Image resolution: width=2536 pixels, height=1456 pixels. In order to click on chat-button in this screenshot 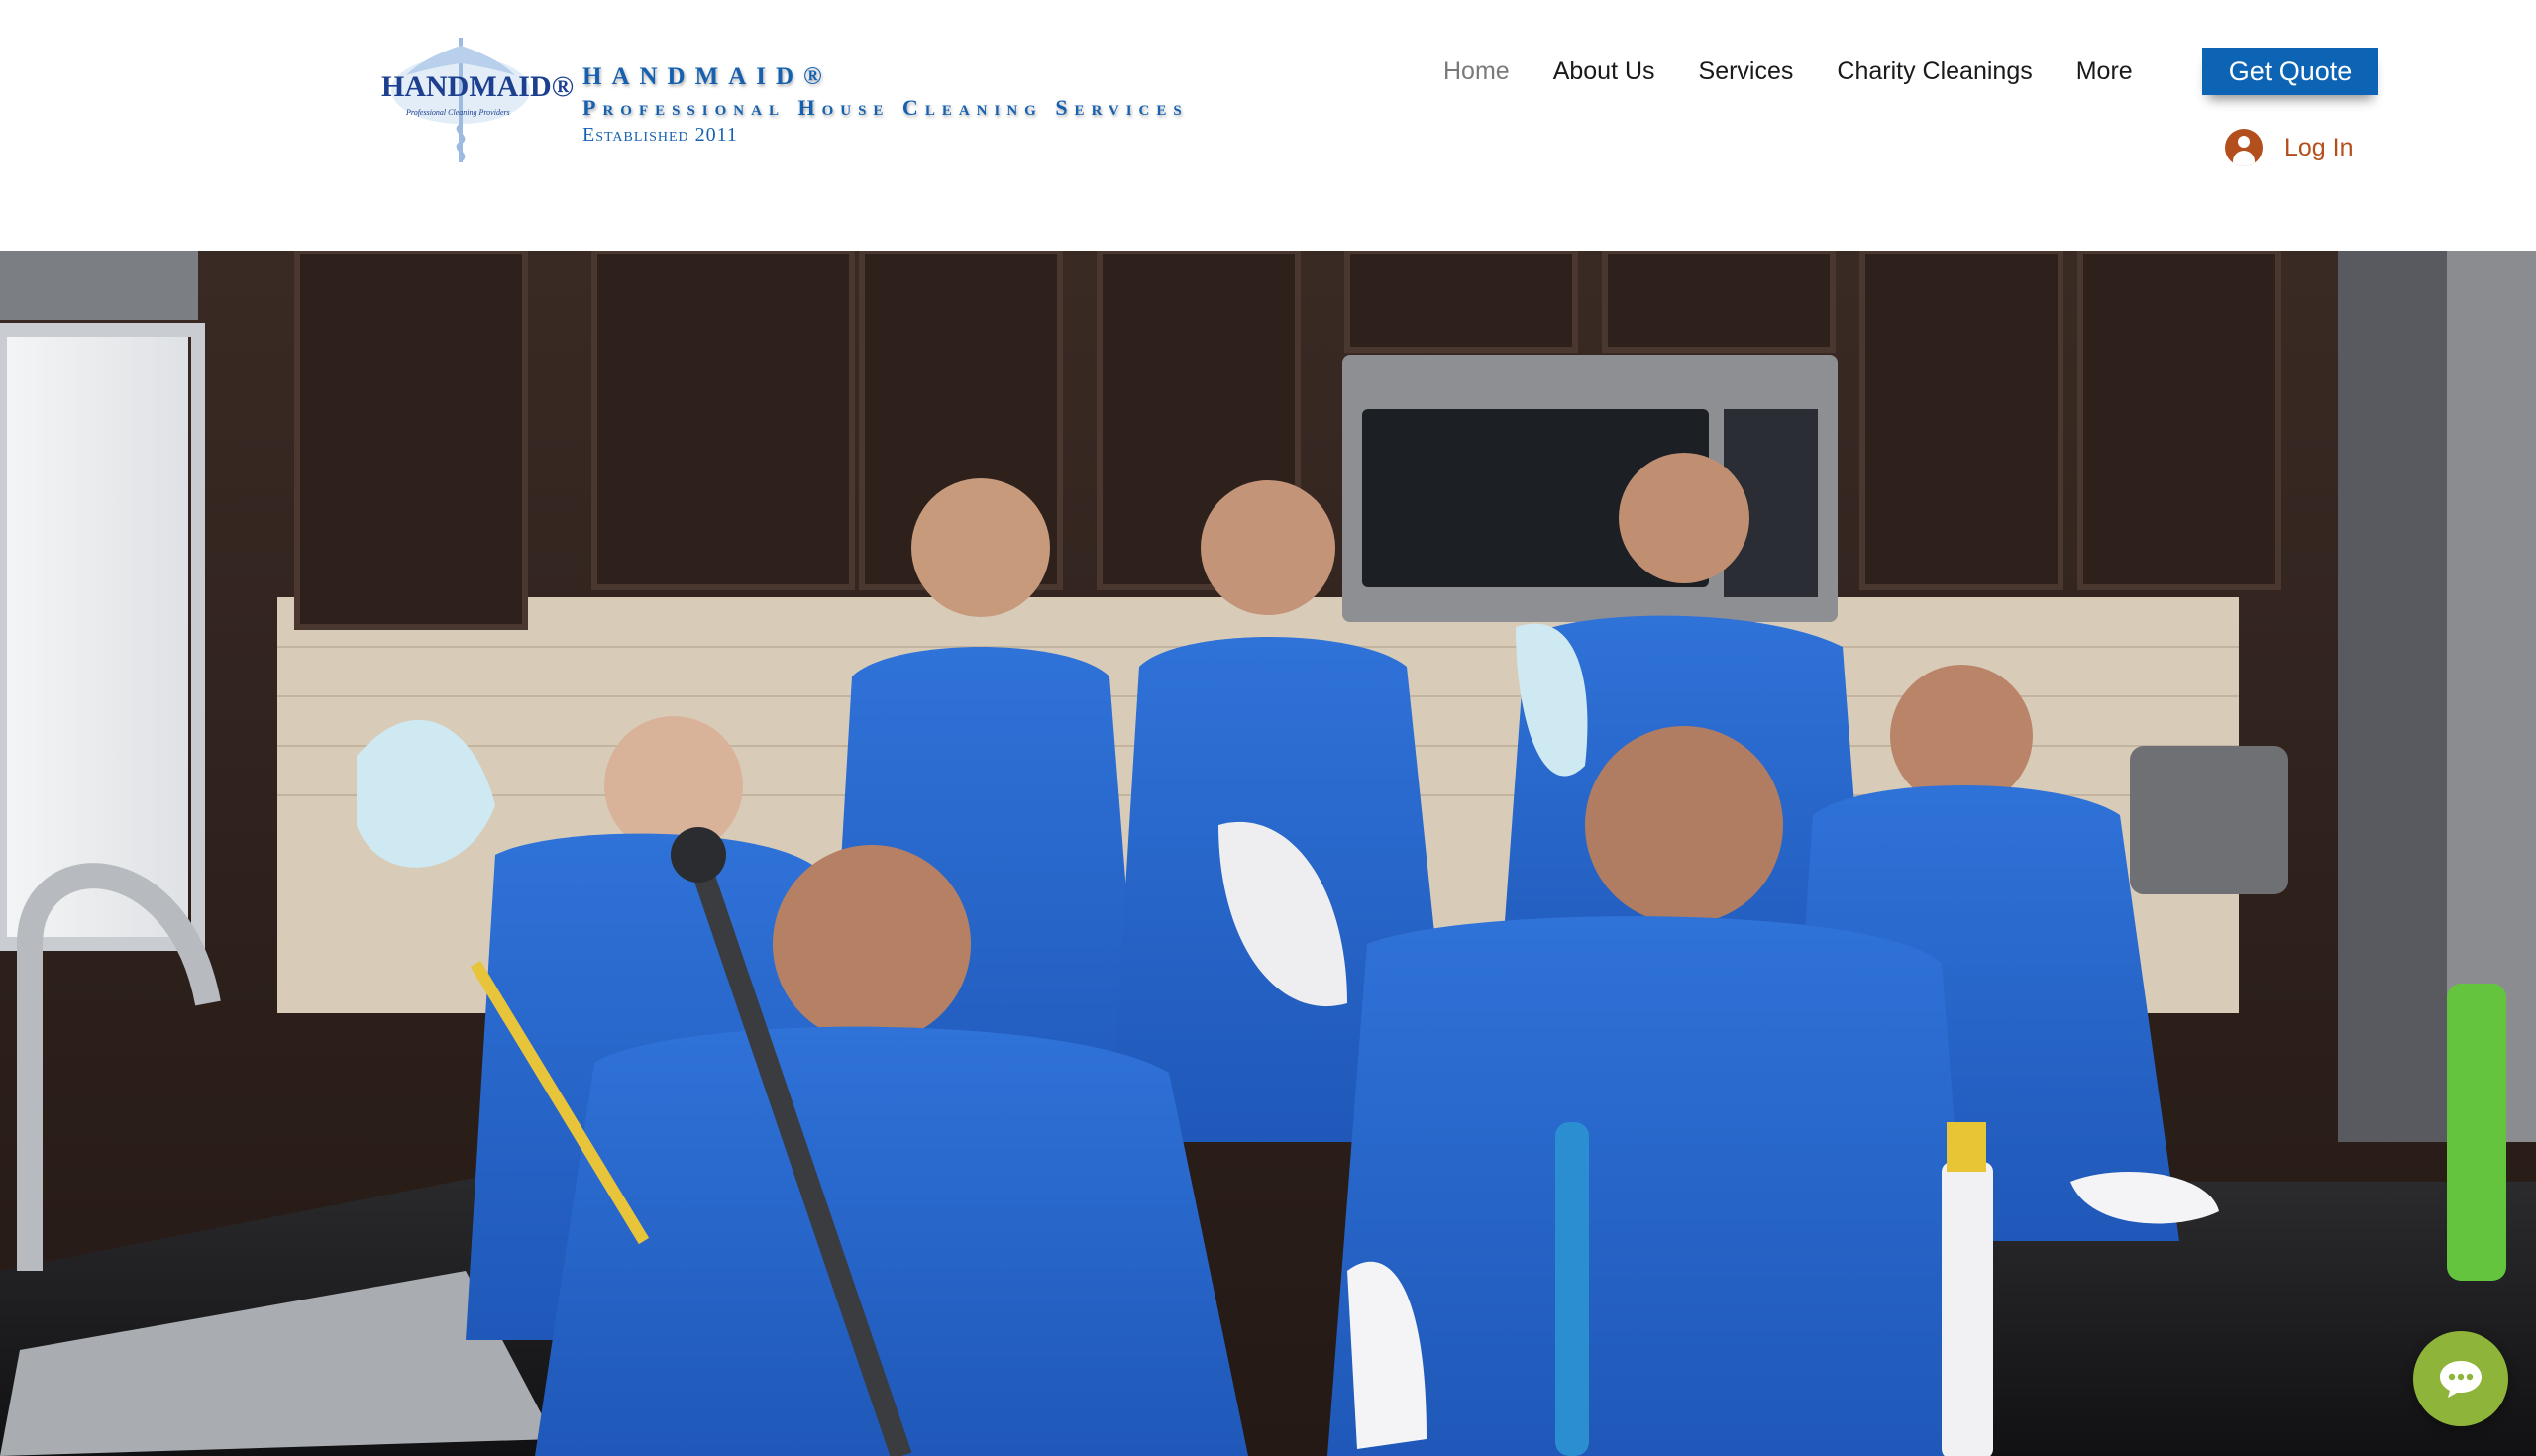, I will do `click(2460, 1378)`.